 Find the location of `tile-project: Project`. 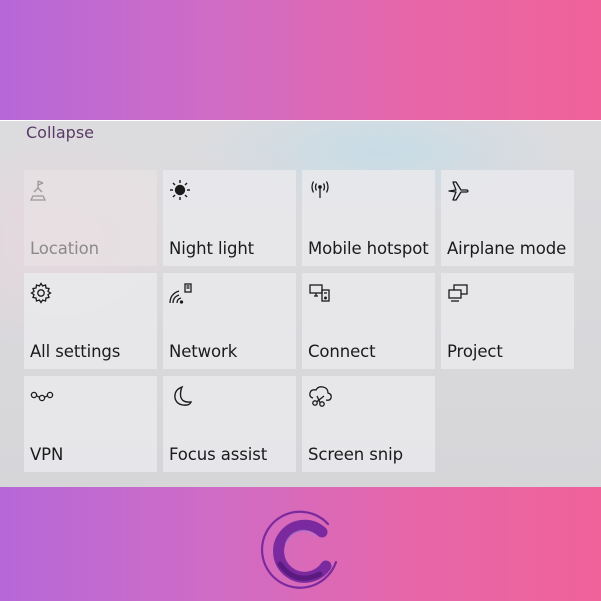

tile-project: Project is located at coordinates (507, 321).